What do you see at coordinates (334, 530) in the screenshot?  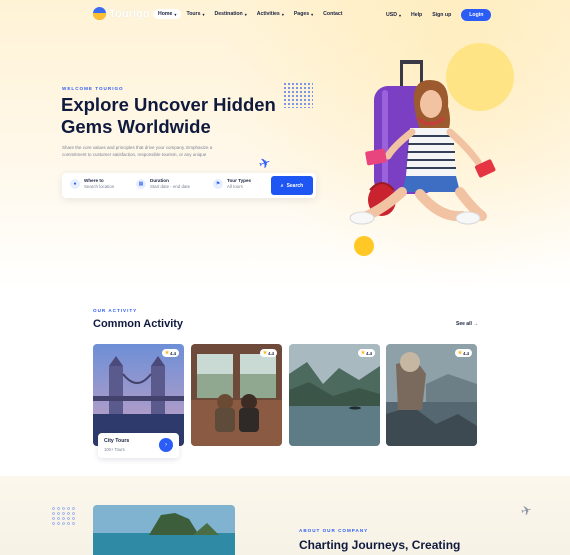 I see `about-eyebrow: ABOUT OUR COMPANY` at bounding box center [334, 530].